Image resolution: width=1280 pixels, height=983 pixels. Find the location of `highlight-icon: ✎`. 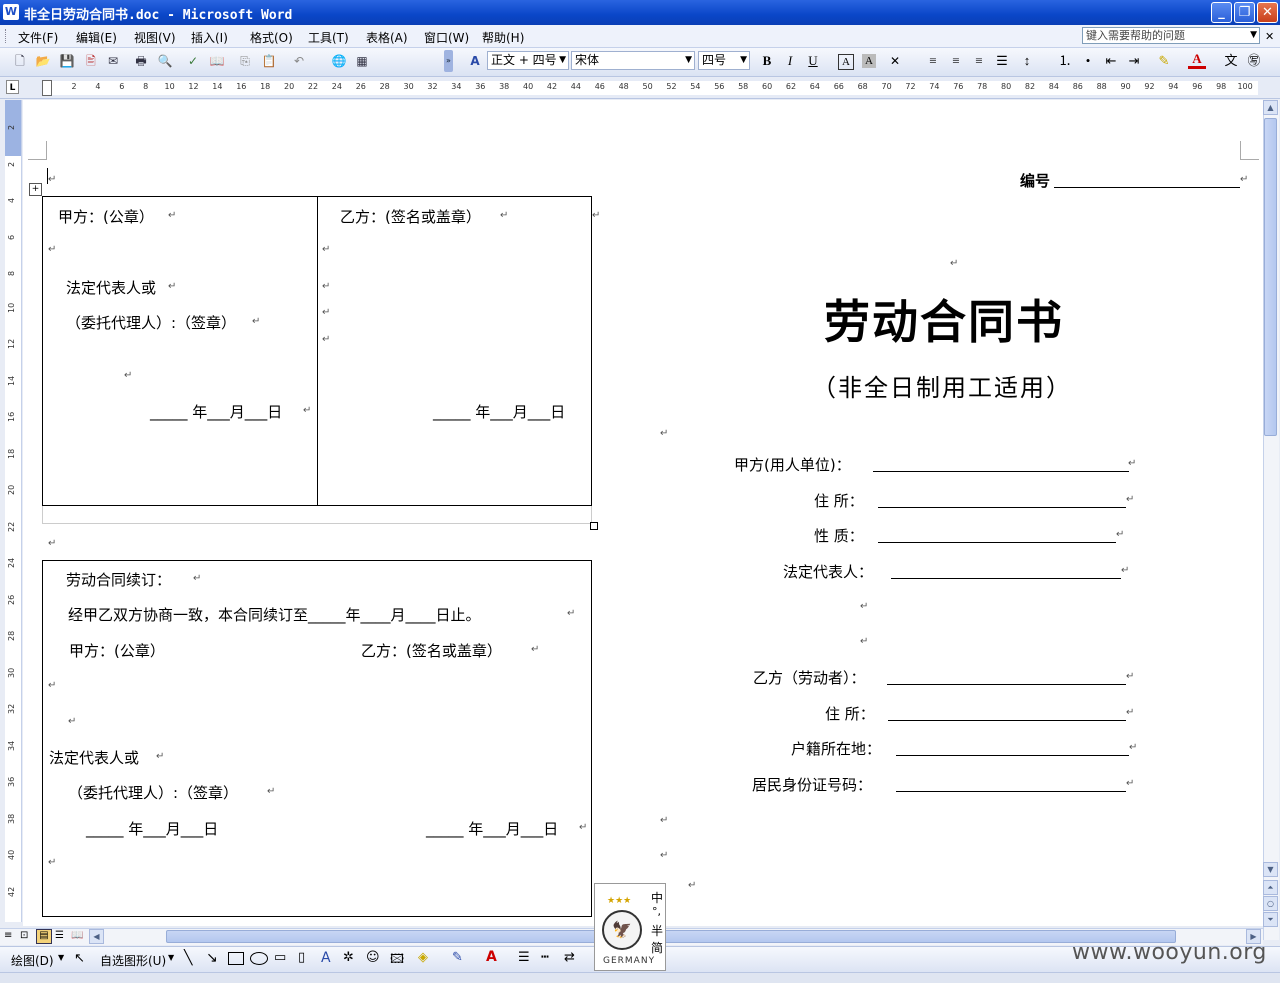

highlight-icon: ✎ is located at coordinates (1164, 61).